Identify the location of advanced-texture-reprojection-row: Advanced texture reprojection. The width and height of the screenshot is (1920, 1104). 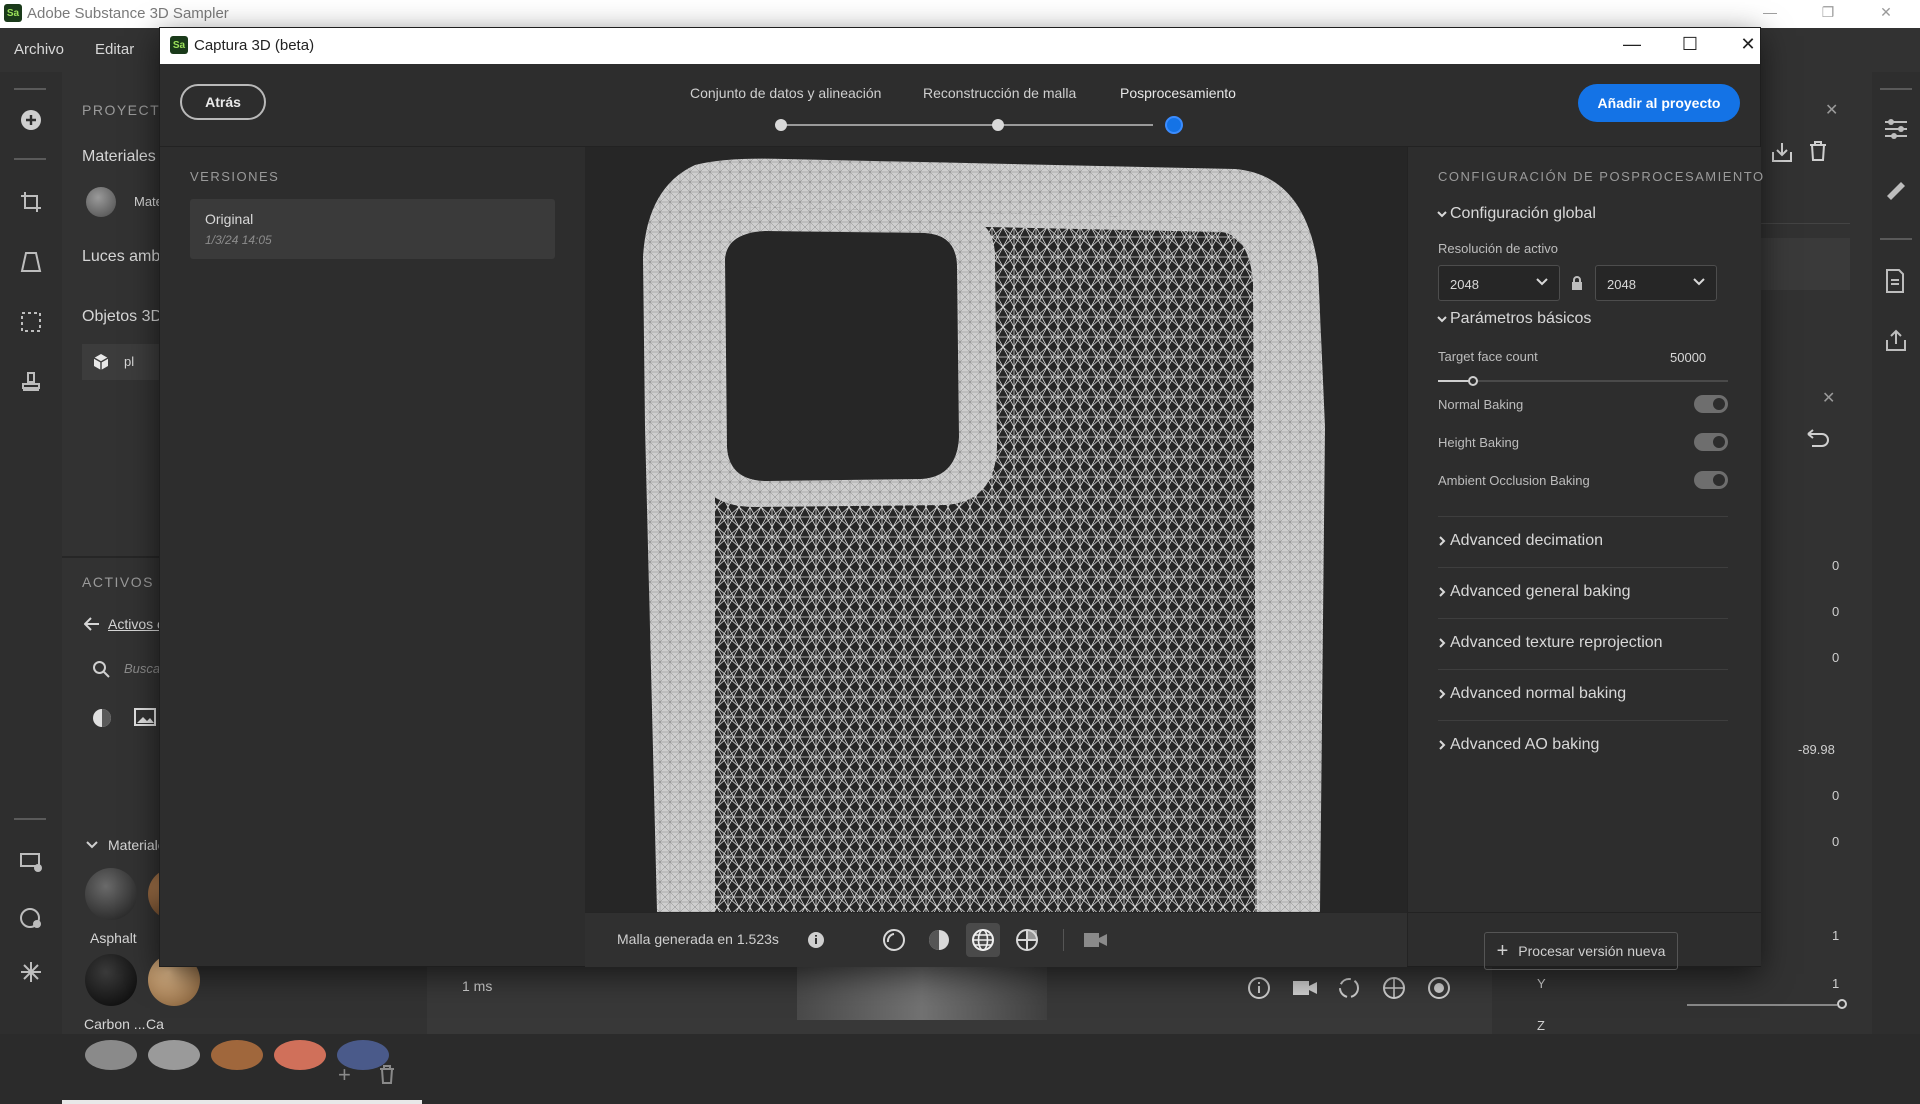
(1583, 644).